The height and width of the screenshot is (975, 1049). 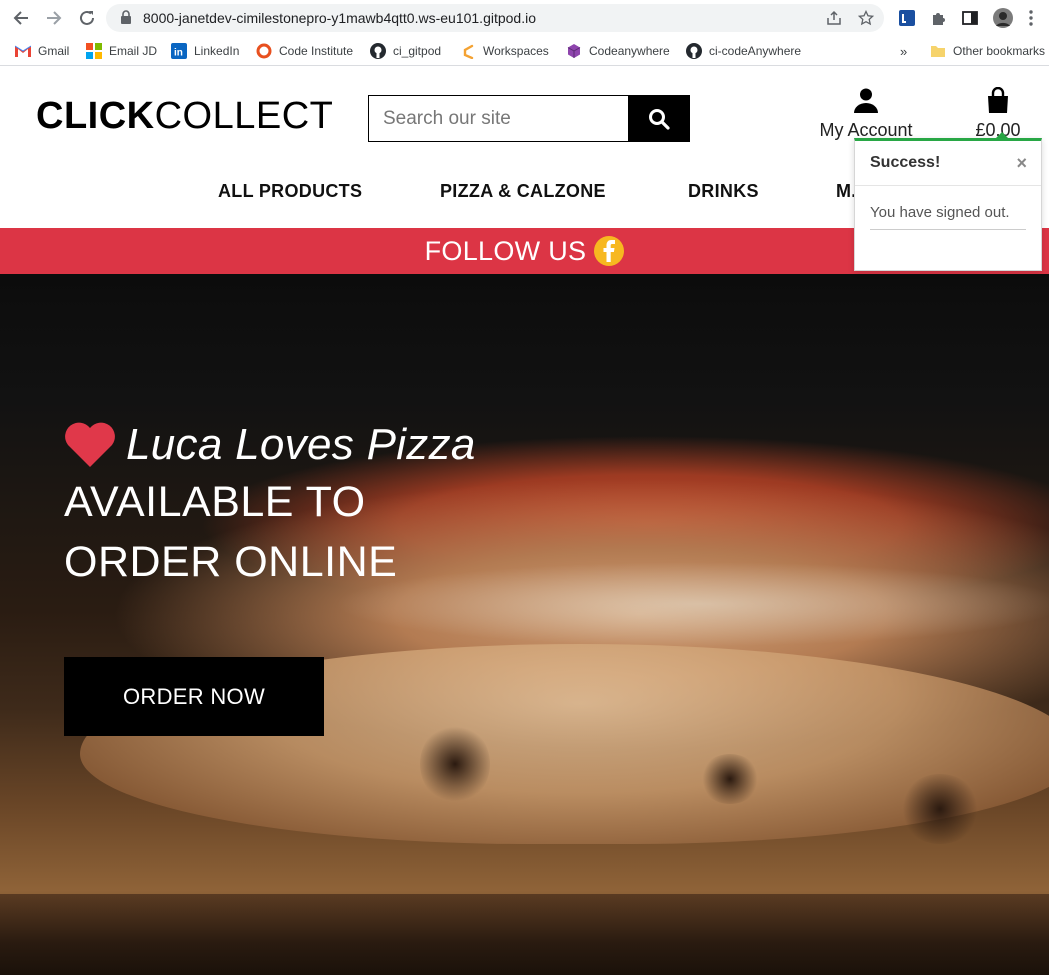 I want to click on star-icon, so click(x=866, y=18).